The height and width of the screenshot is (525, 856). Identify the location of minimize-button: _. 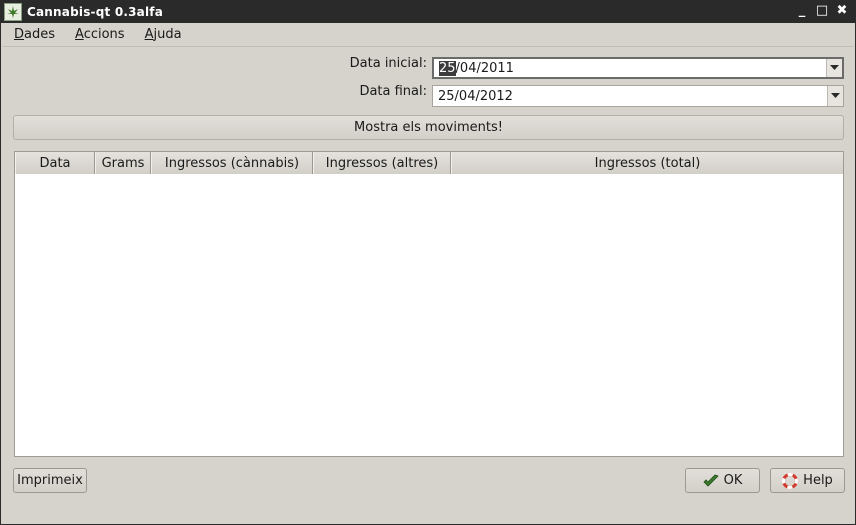
(802, 11).